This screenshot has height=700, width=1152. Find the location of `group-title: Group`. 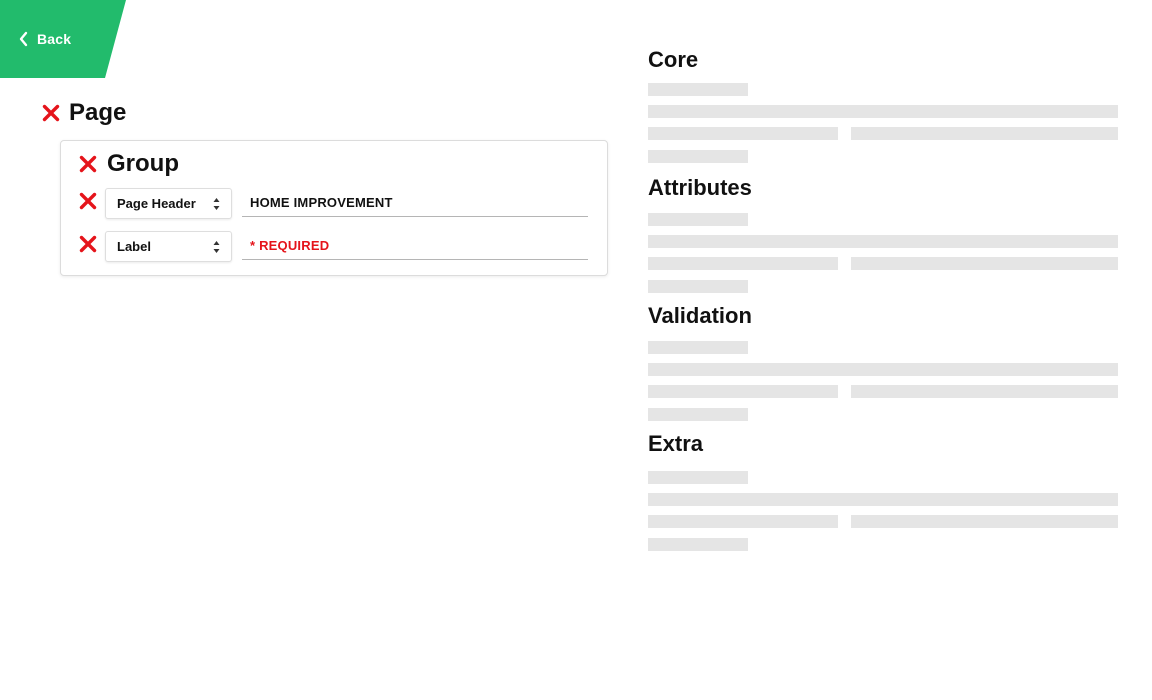

group-title: Group is located at coordinates (143, 163).